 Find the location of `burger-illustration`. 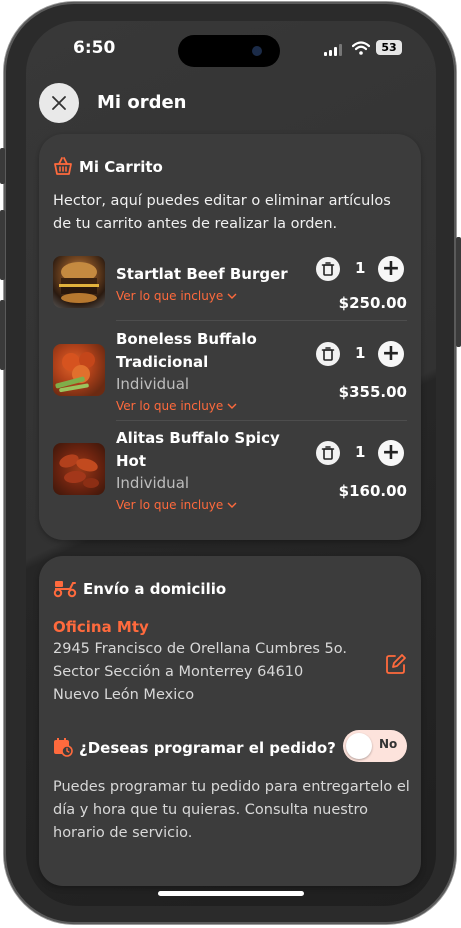

burger-illustration is located at coordinates (79, 282).